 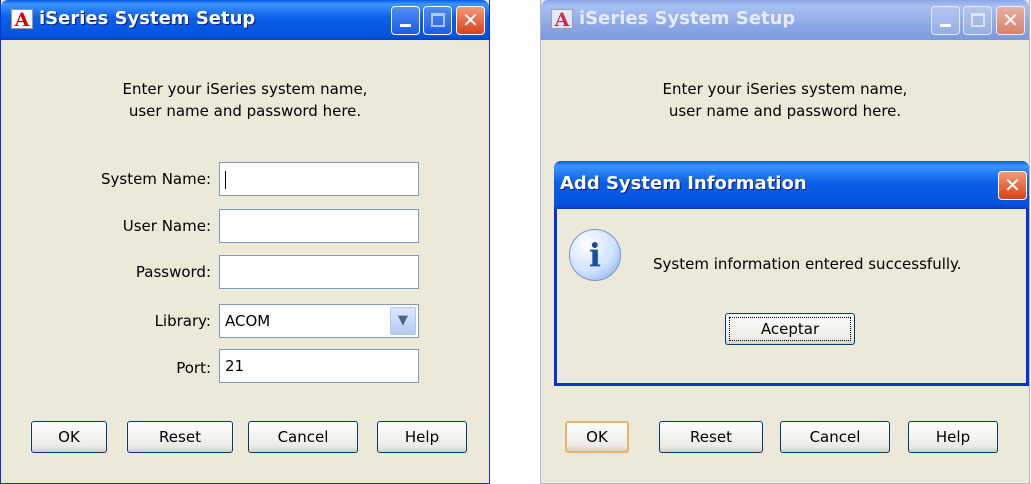 What do you see at coordinates (403, 321) in the screenshot?
I see `chevron-down-icon: ▼` at bounding box center [403, 321].